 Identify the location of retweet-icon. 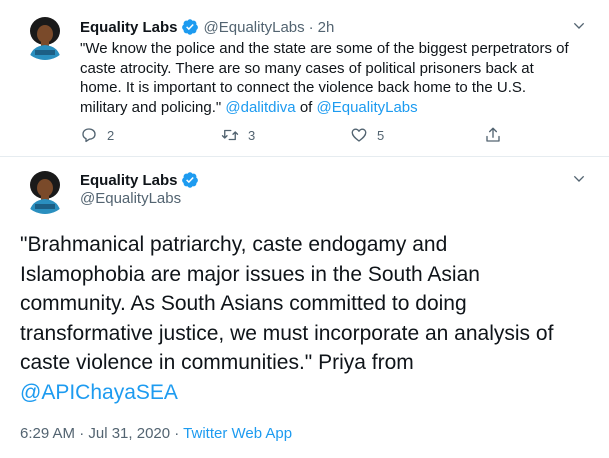
(230, 135).